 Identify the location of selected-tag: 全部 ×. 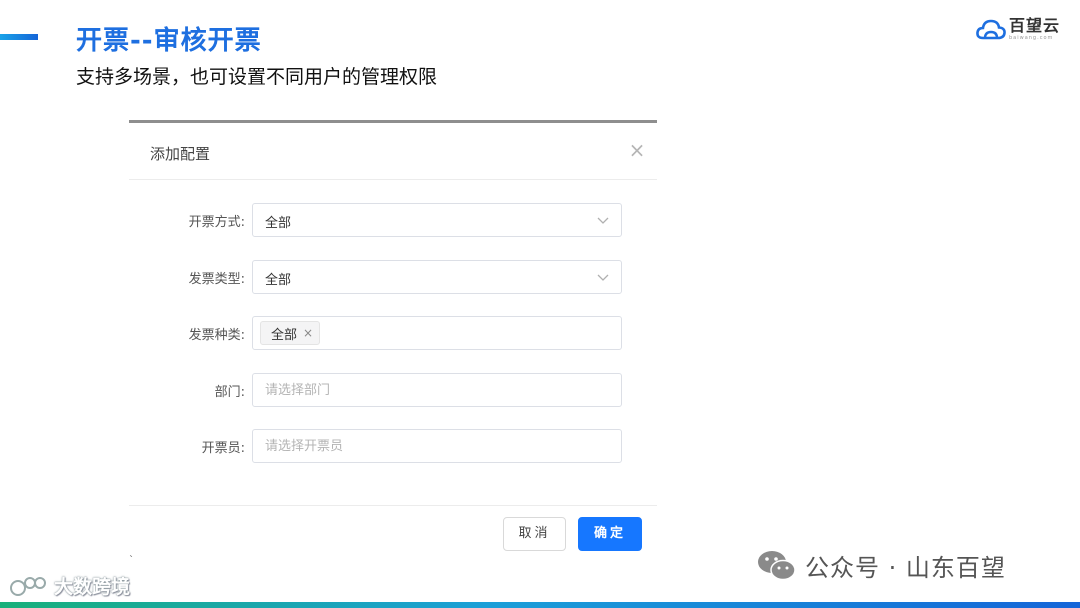
(290, 333).